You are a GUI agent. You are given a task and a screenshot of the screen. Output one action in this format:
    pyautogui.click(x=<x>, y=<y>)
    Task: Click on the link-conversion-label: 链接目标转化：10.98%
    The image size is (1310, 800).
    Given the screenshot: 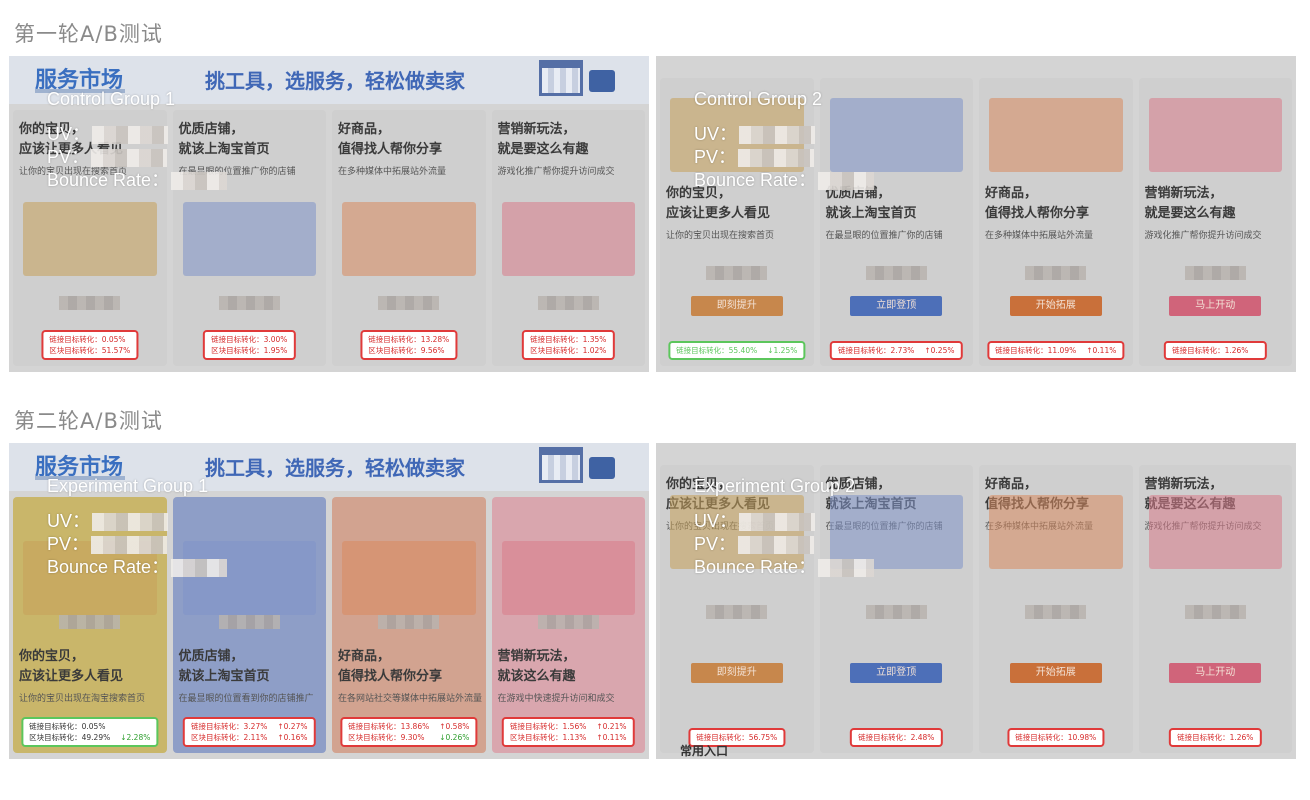 What is the action you would take?
    pyautogui.click(x=1056, y=737)
    